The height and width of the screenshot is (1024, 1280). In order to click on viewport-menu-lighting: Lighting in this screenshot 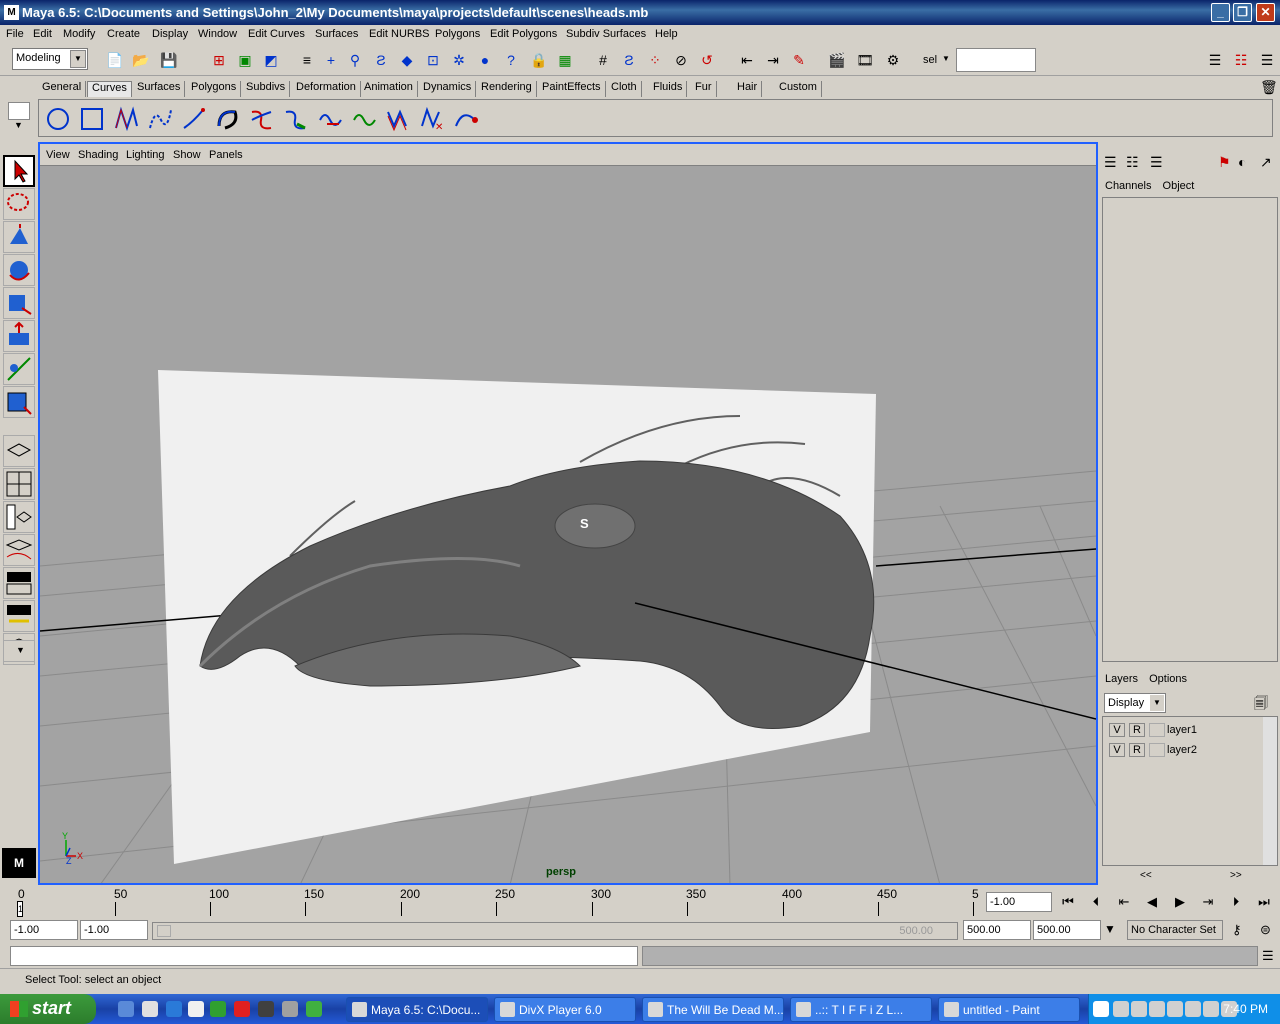, I will do `click(145, 155)`.